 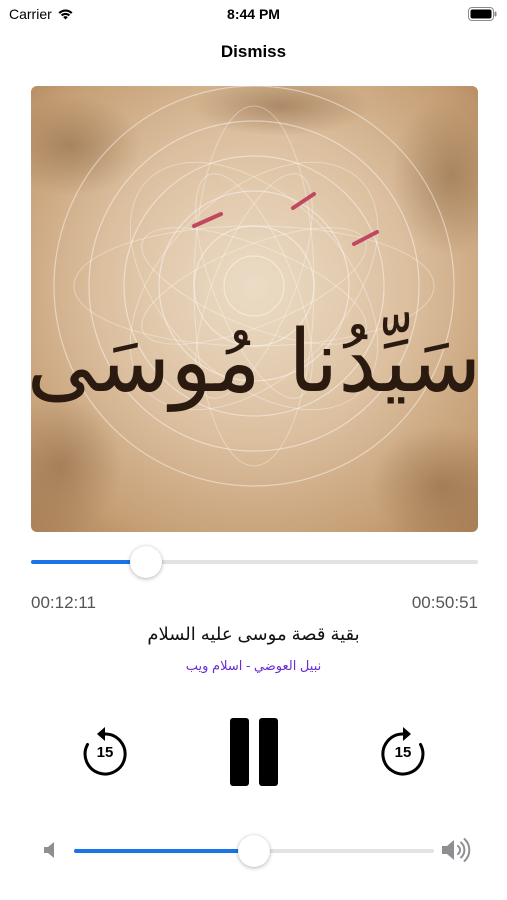 What do you see at coordinates (482, 14) in the screenshot?
I see `battery-icon` at bounding box center [482, 14].